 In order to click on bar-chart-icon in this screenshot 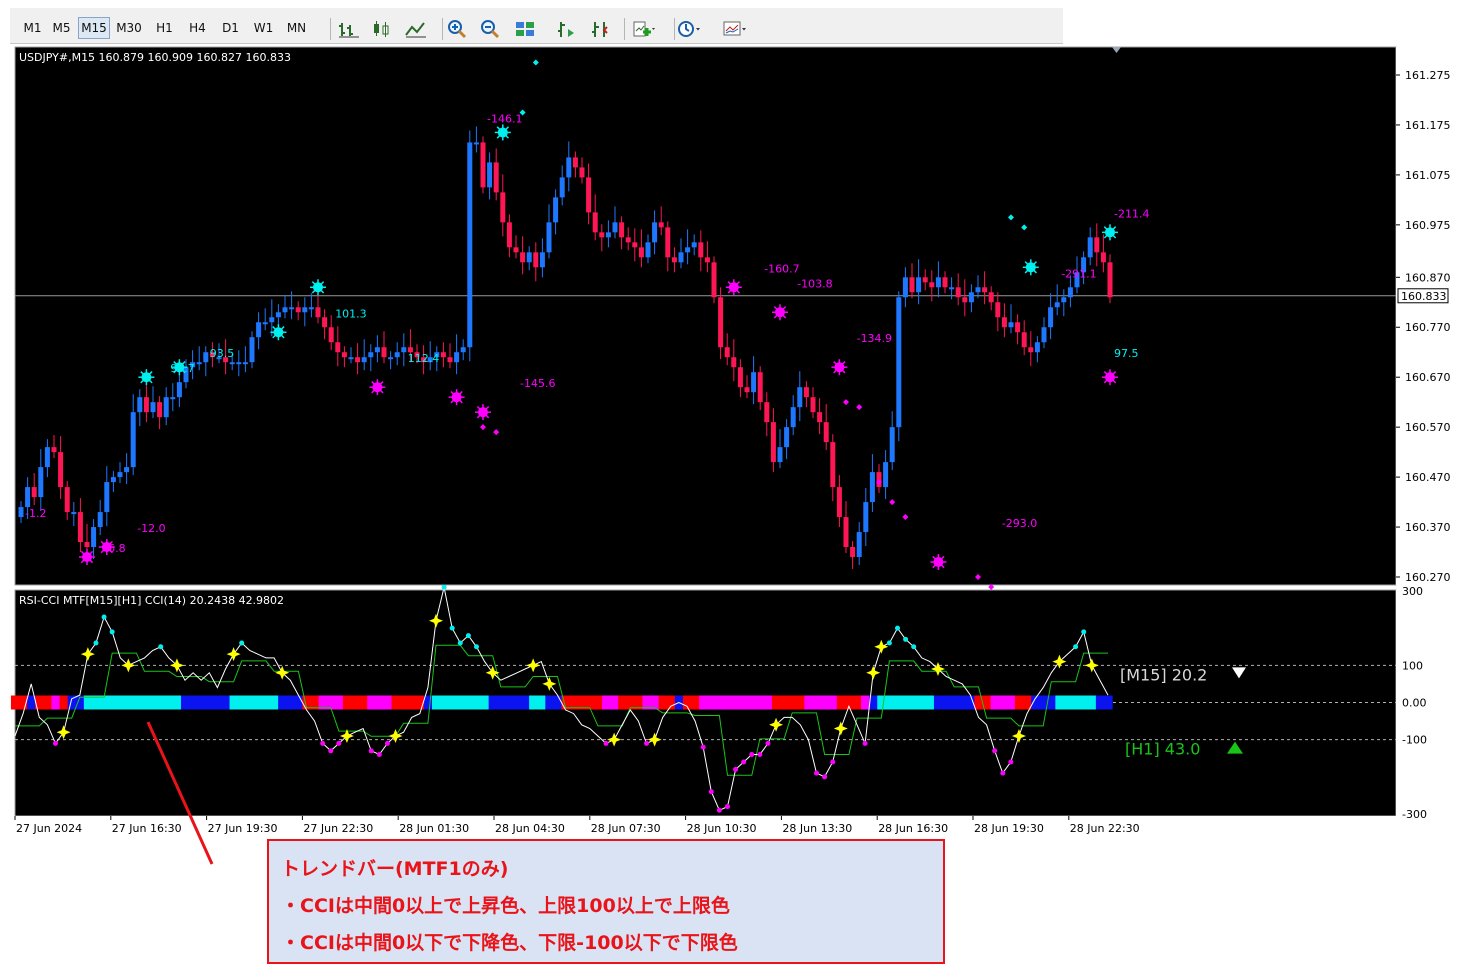, I will do `click(349, 29)`.